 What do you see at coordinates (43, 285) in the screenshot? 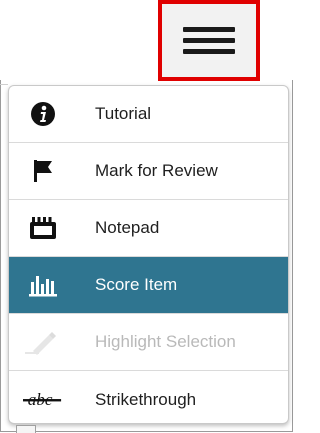
I see `bar-chart-icon` at bounding box center [43, 285].